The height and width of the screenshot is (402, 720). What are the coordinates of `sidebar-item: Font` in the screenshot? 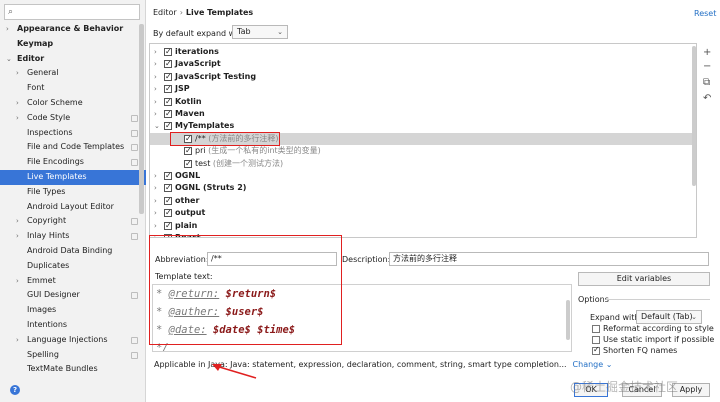 It's located at (73, 88).